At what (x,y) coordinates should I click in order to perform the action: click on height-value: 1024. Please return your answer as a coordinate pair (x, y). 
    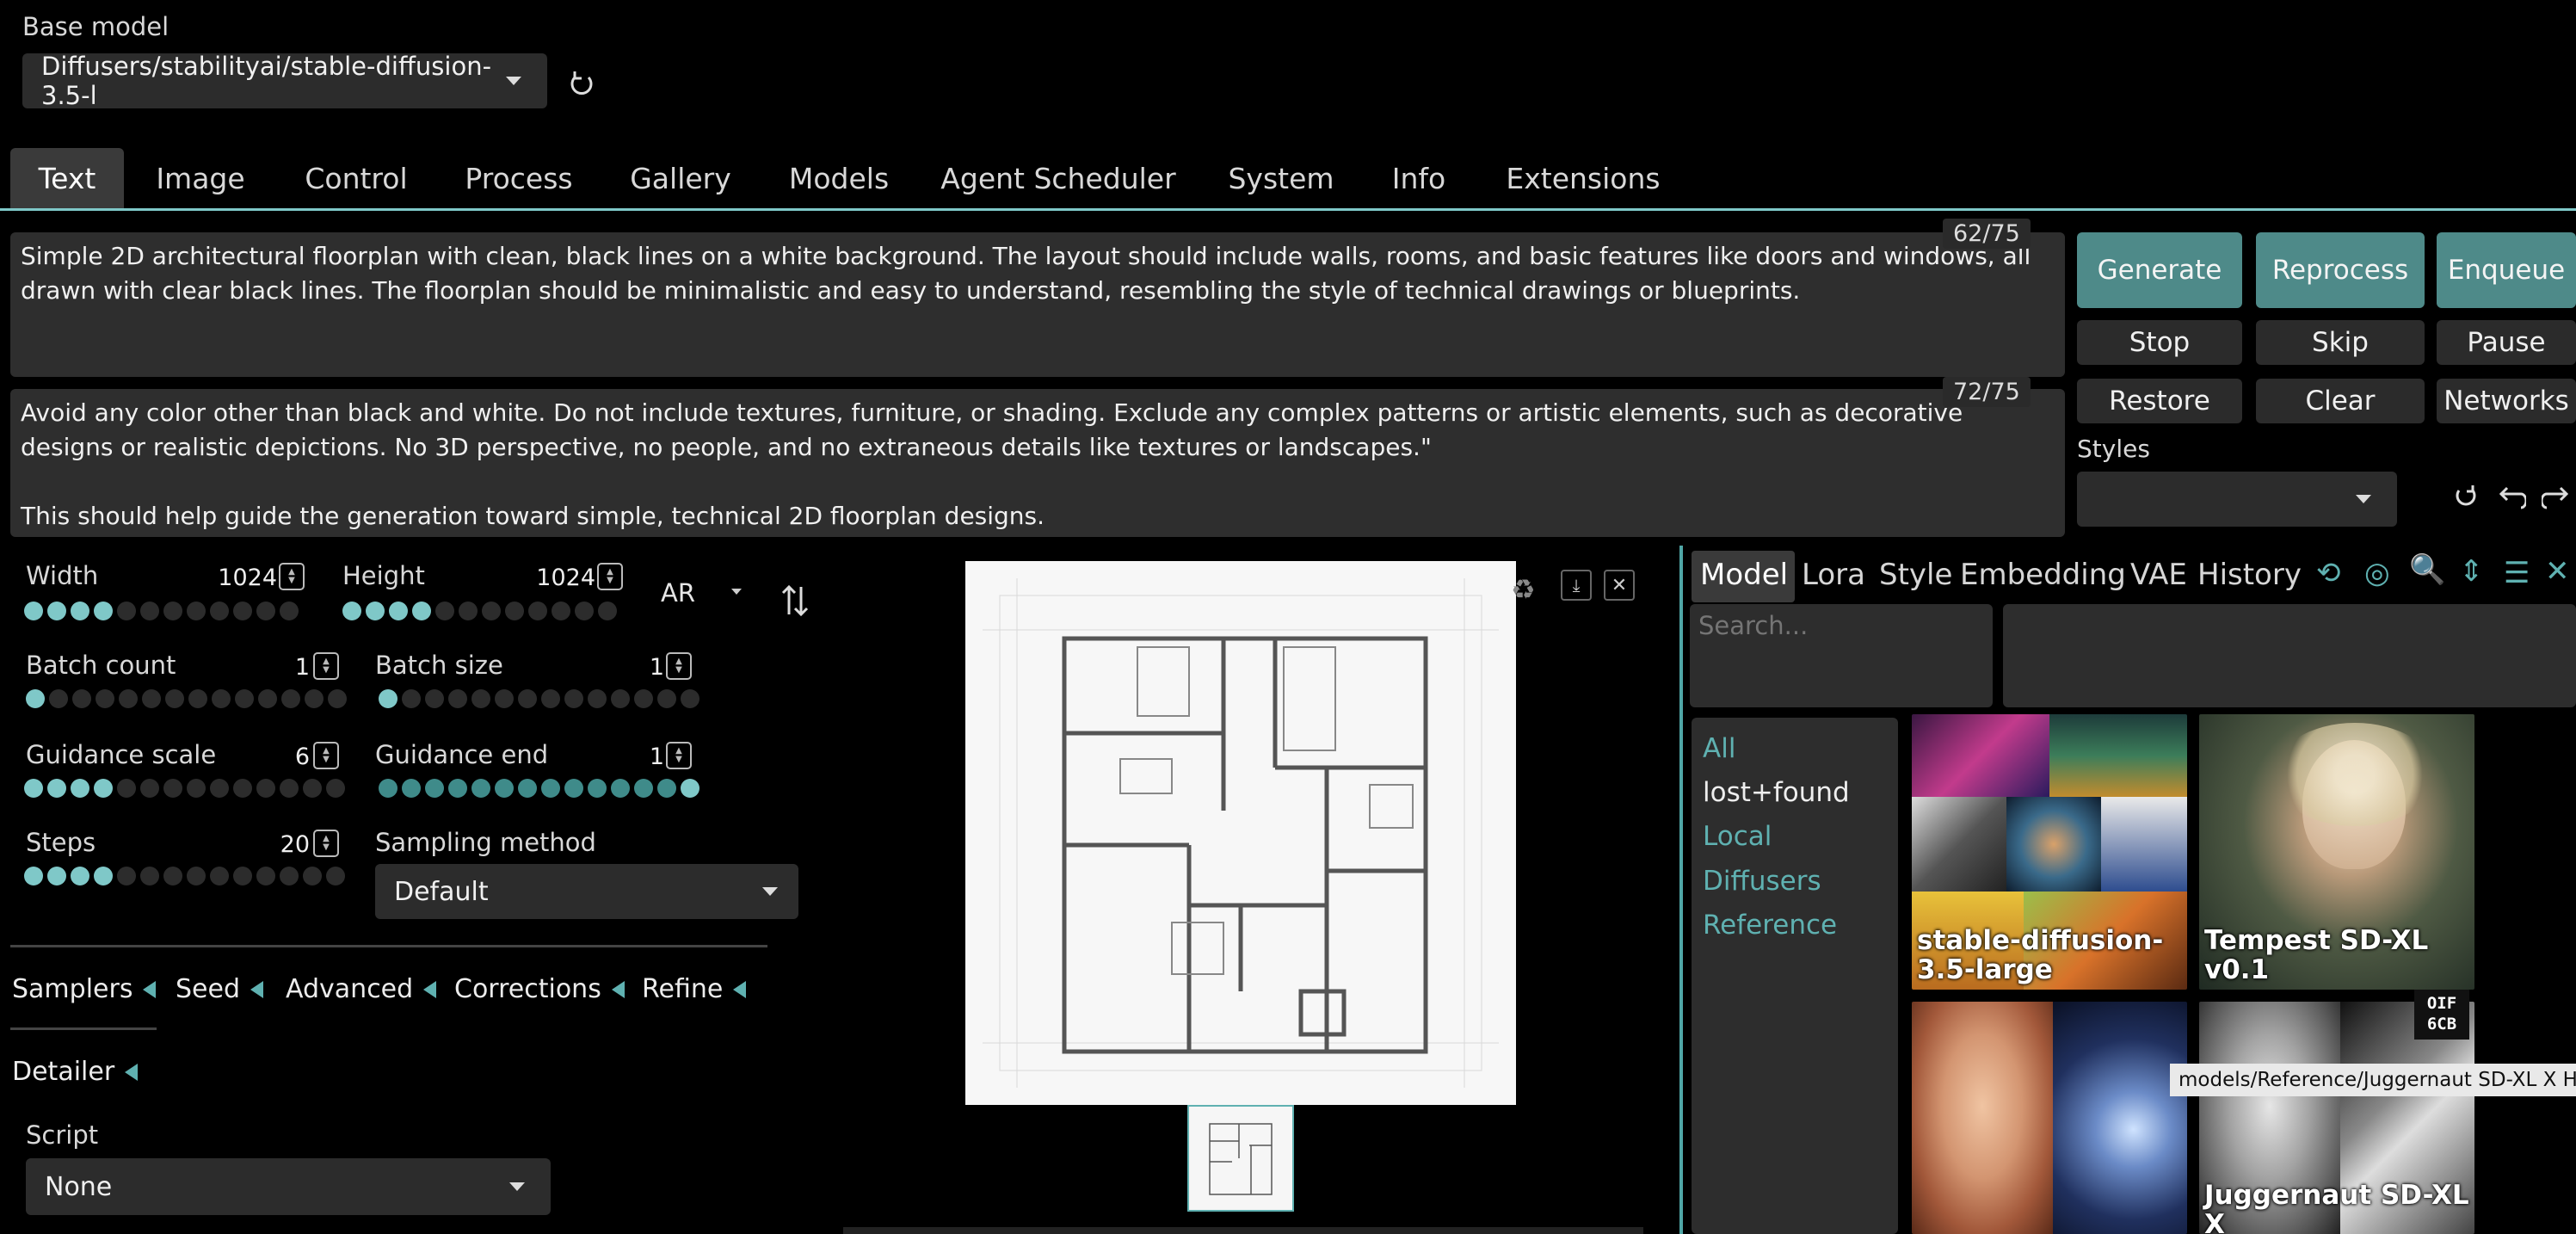
    Looking at the image, I should click on (555, 578).